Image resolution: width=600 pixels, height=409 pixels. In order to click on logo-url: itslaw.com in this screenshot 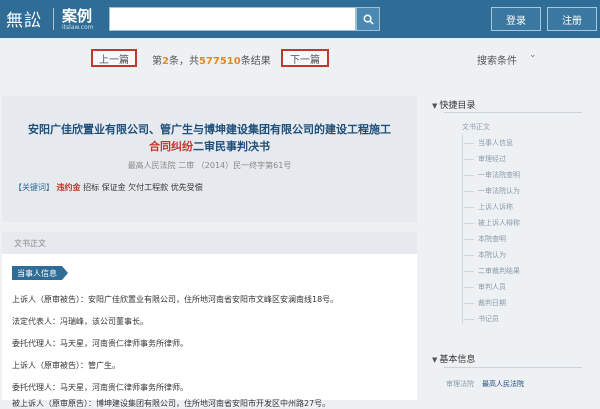, I will do `click(78, 27)`.